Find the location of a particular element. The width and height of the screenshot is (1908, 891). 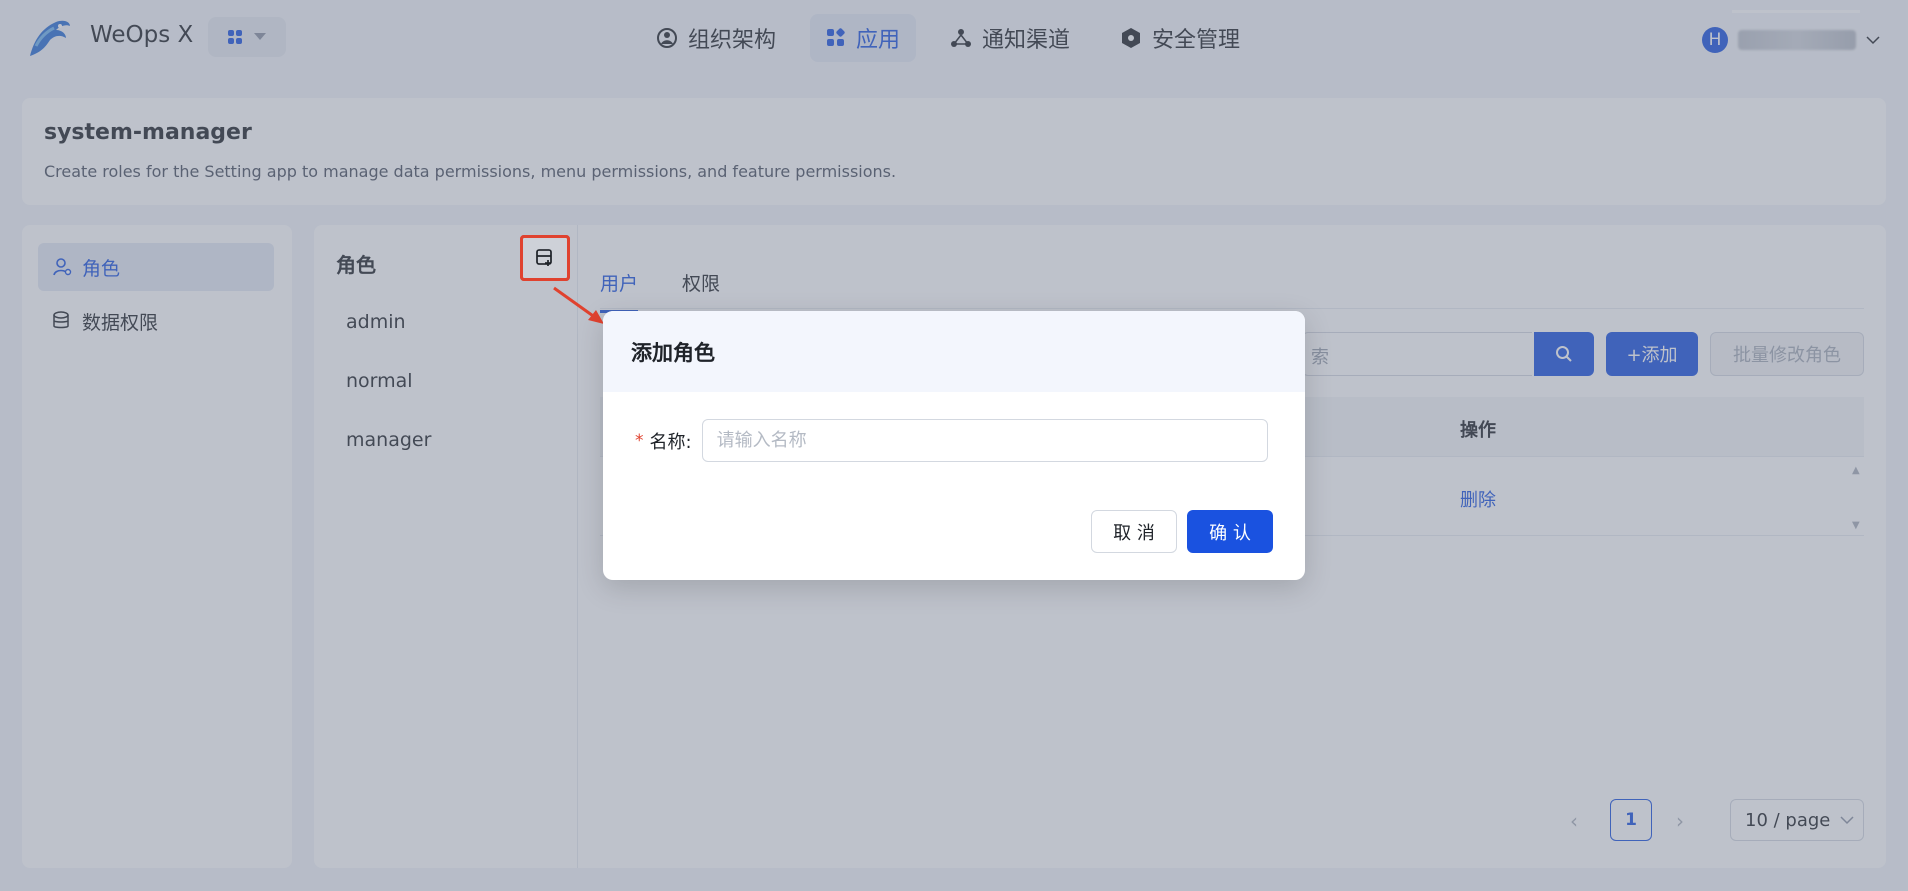

confirm-button: 确 认 is located at coordinates (1230, 531).